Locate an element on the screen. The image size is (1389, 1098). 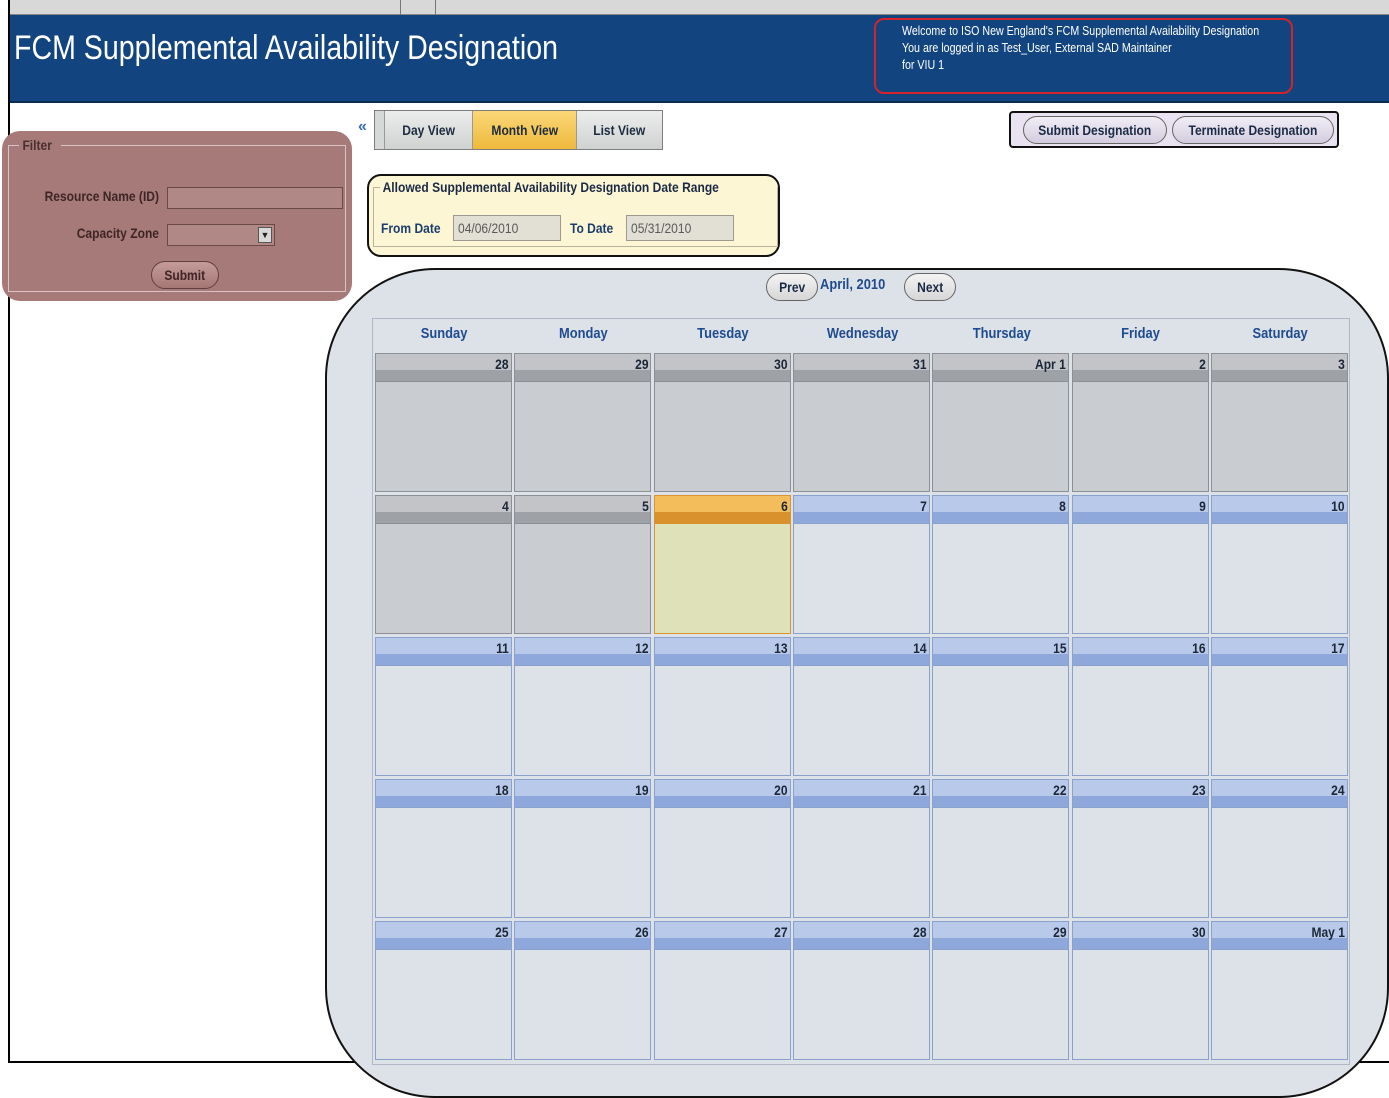
day-number: 4 is located at coordinates (505, 506).